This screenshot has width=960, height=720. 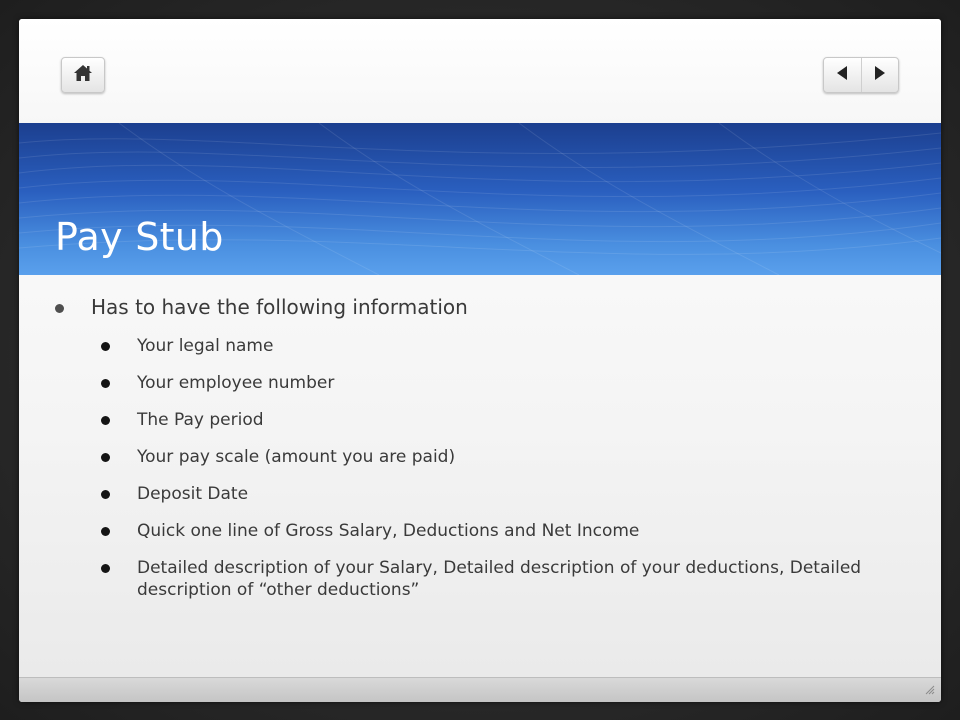 What do you see at coordinates (485, 307) in the screenshot?
I see `bullet-item: Has to have the following information` at bounding box center [485, 307].